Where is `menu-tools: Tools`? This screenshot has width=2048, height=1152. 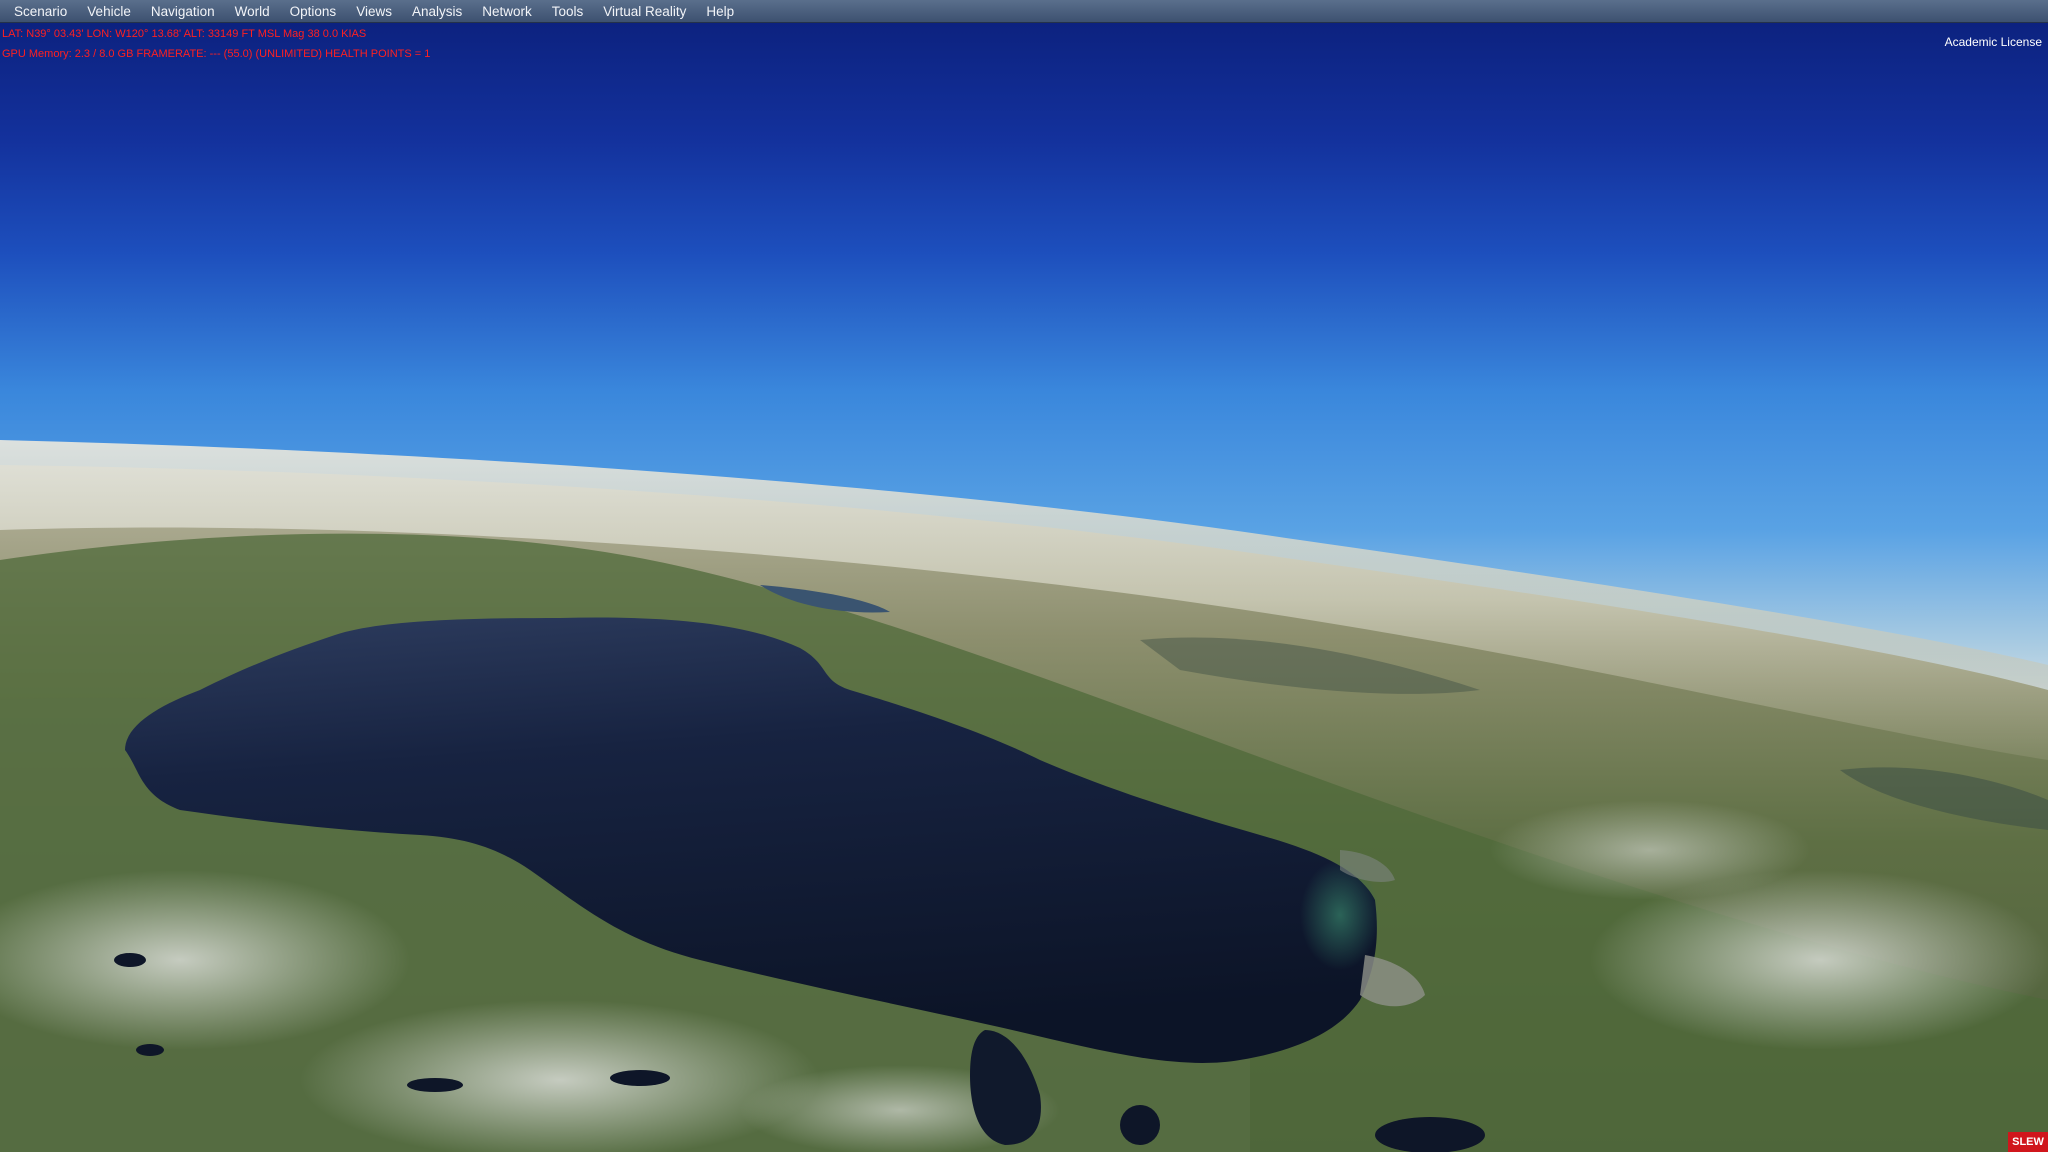 menu-tools: Tools is located at coordinates (568, 11).